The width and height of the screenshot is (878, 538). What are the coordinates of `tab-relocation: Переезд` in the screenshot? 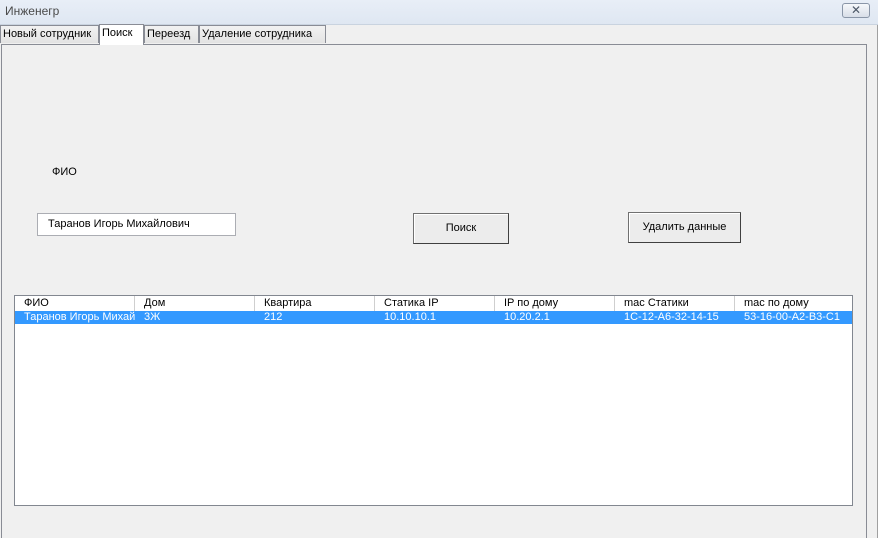 It's located at (171, 34).